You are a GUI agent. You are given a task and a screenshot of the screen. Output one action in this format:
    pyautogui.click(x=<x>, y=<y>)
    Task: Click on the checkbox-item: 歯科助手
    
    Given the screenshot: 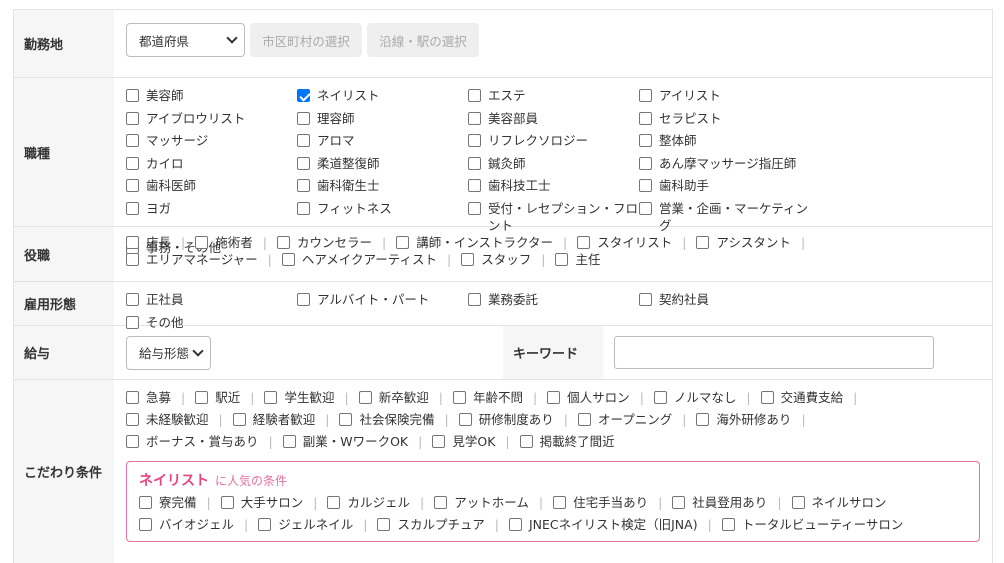 What is the action you would take?
    pyautogui.click(x=724, y=185)
    